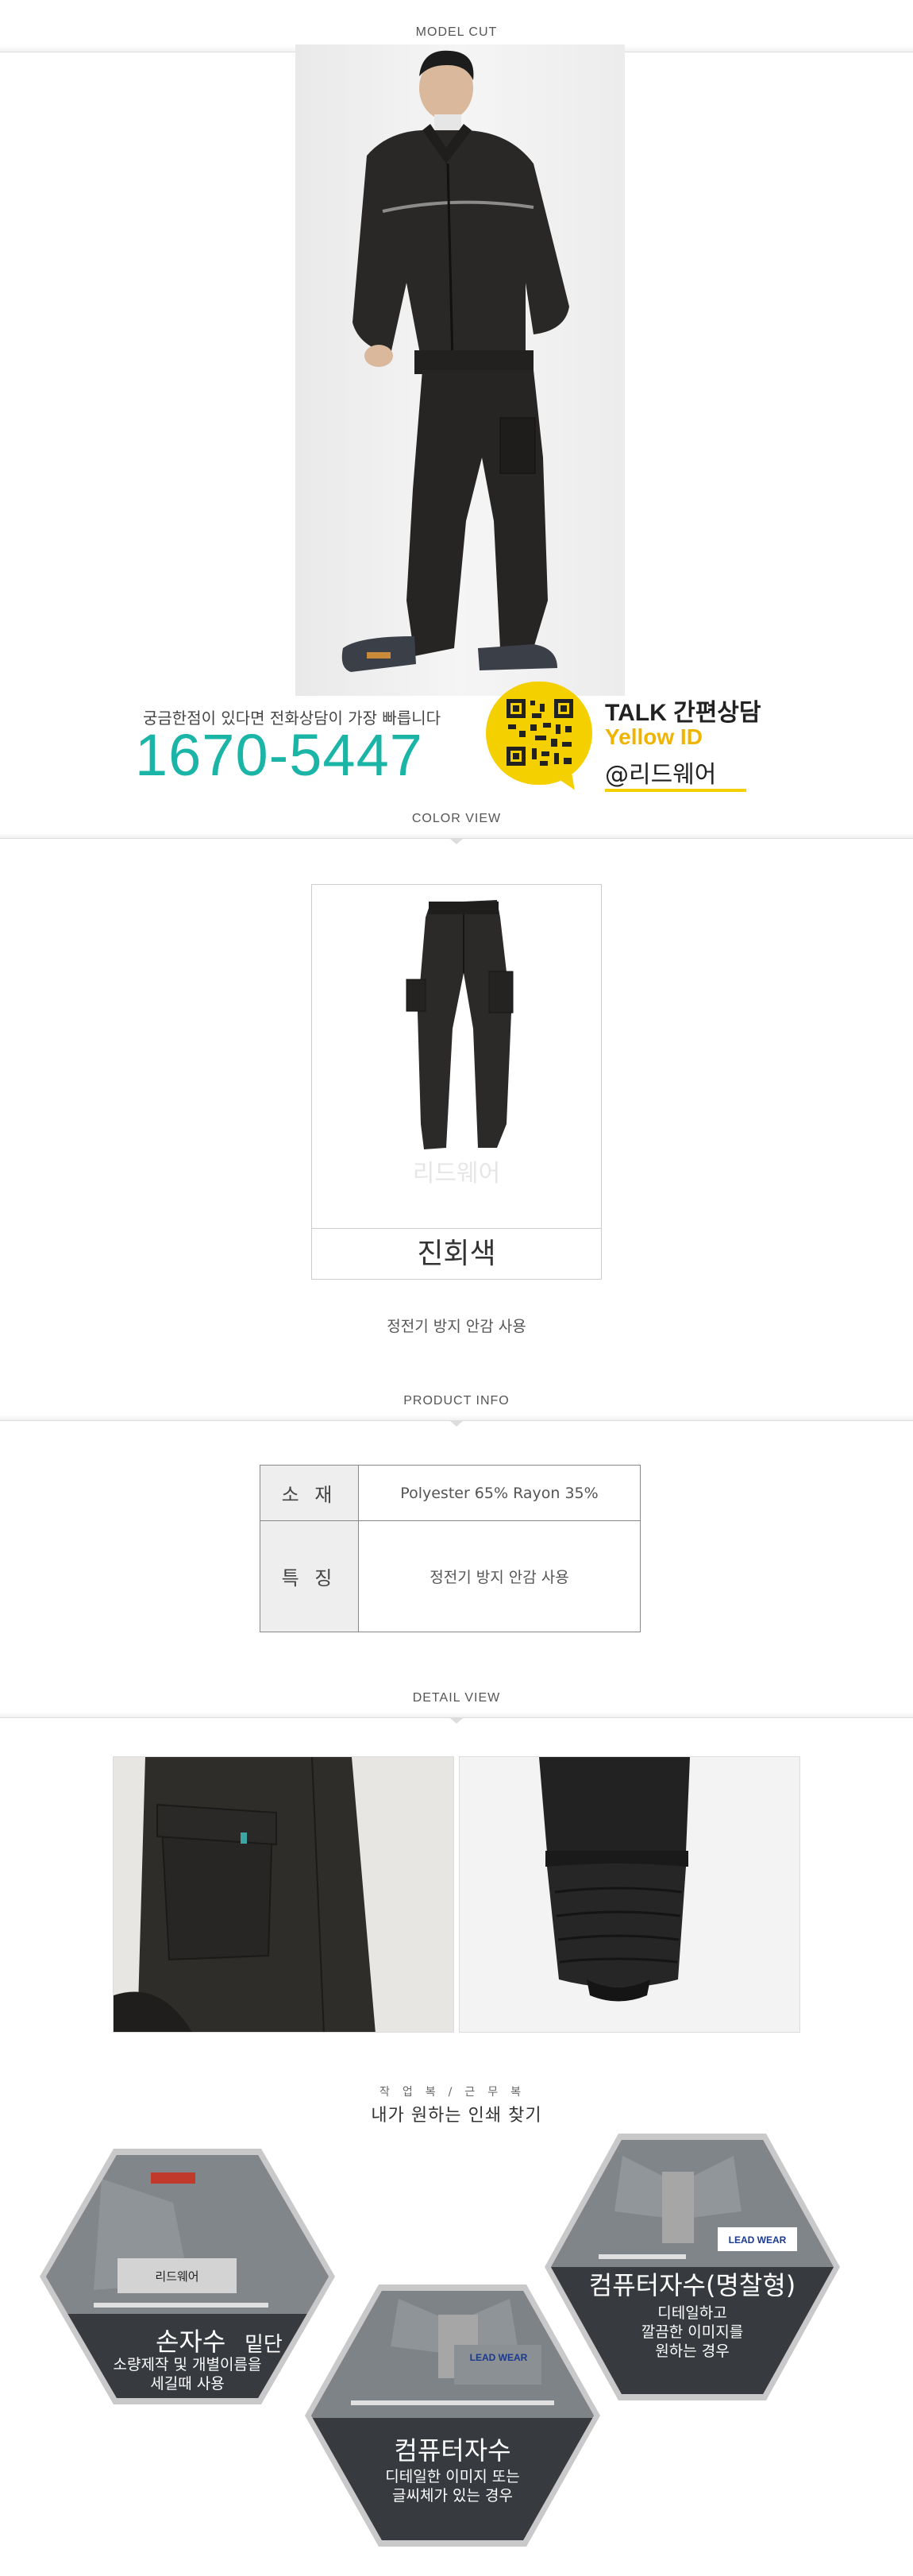 The image size is (913, 2576). What do you see at coordinates (636, 713) in the screenshot?
I see `talk-prefix: TALK` at bounding box center [636, 713].